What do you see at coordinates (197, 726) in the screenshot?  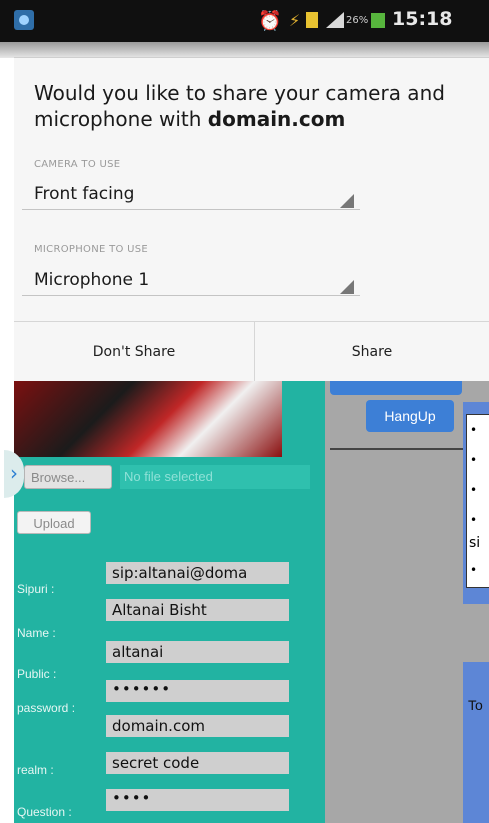 I see `realm-field: domain.com` at bounding box center [197, 726].